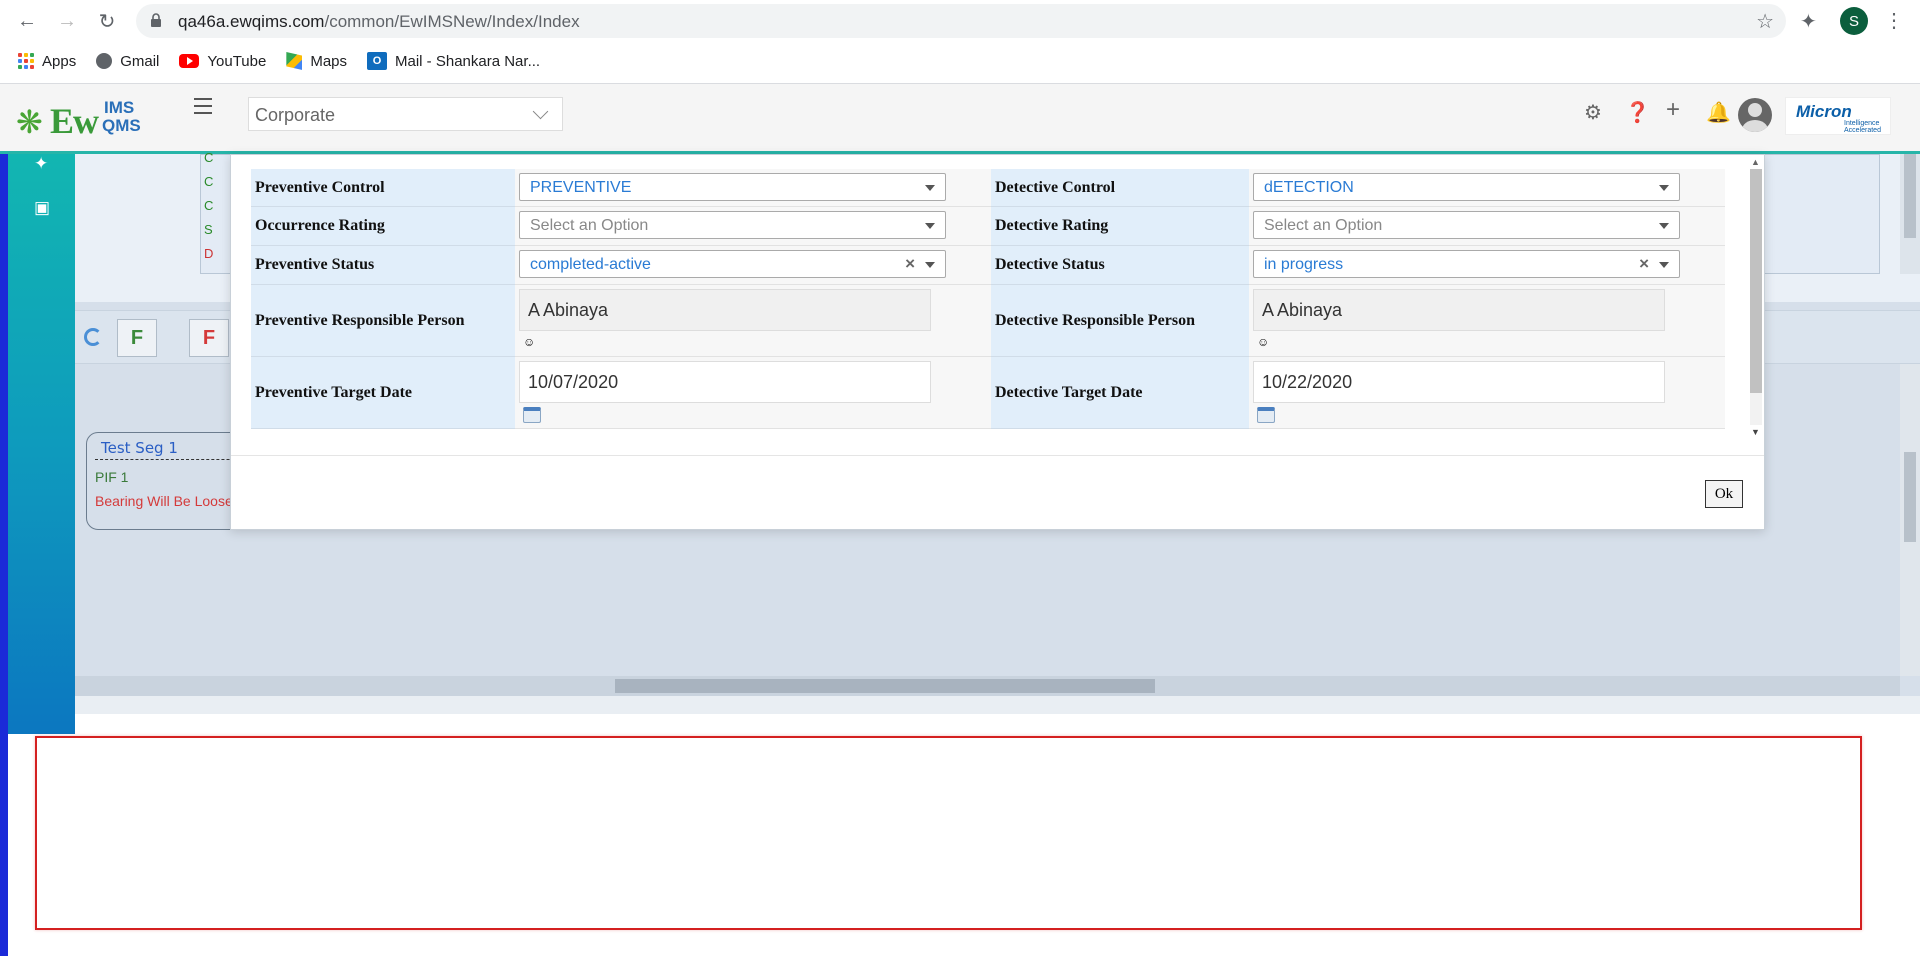 The image size is (1920, 956). Describe the element at coordinates (1894, 20) in the screenshot. I see `browser-menu-icon: ⋮` at that location.